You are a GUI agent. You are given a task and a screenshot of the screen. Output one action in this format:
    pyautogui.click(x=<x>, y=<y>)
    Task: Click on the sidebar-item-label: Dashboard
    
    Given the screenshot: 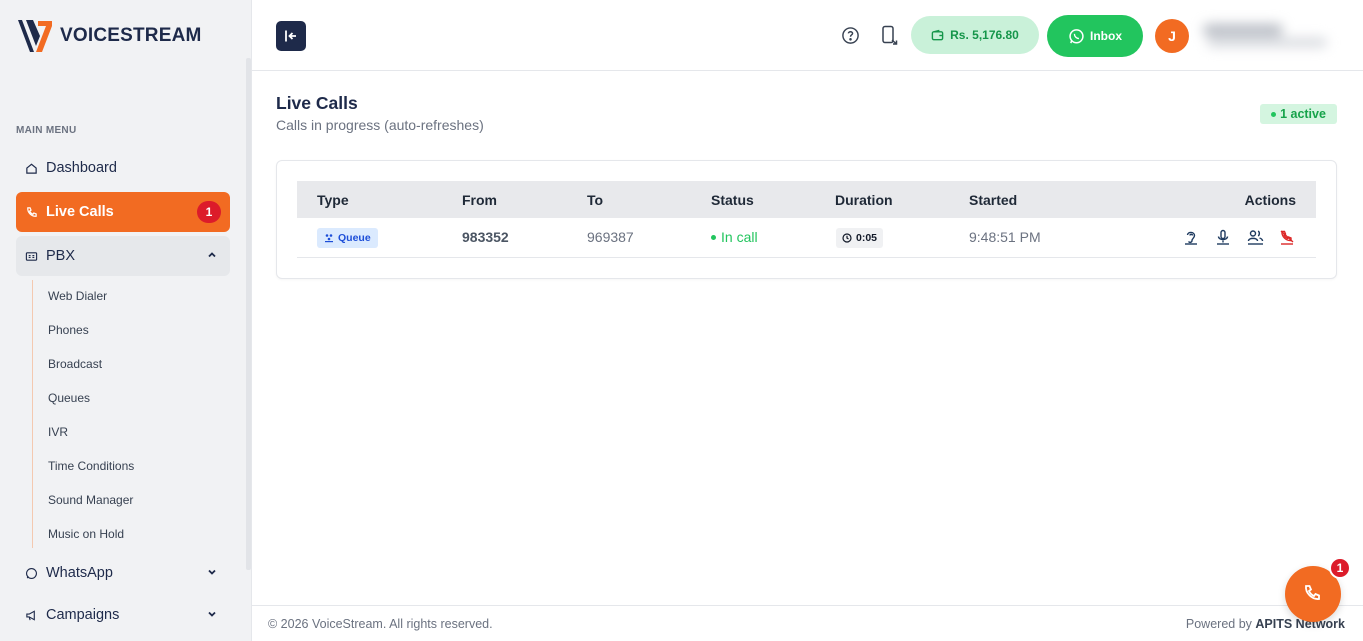 What is the action you would take?
    pyautogui.click(x=81, y=168)
    